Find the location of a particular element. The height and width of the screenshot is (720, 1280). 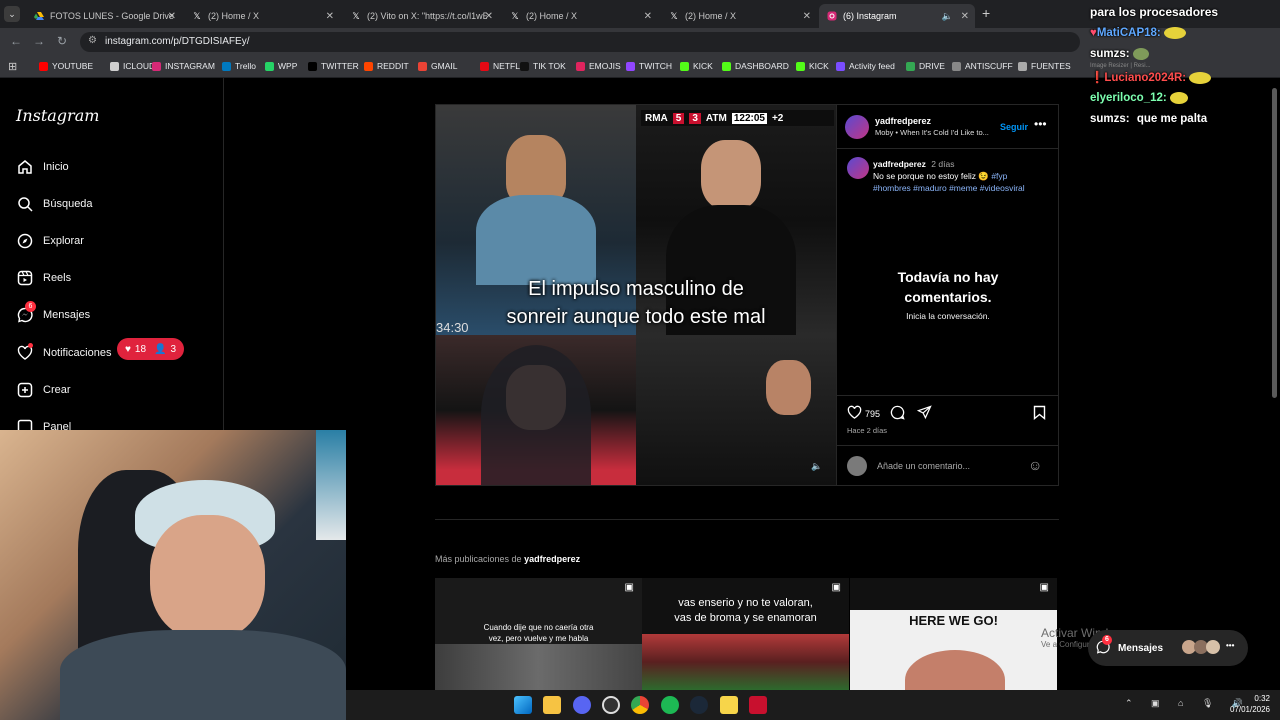

obs-icon is located at coordinates (611, 705).